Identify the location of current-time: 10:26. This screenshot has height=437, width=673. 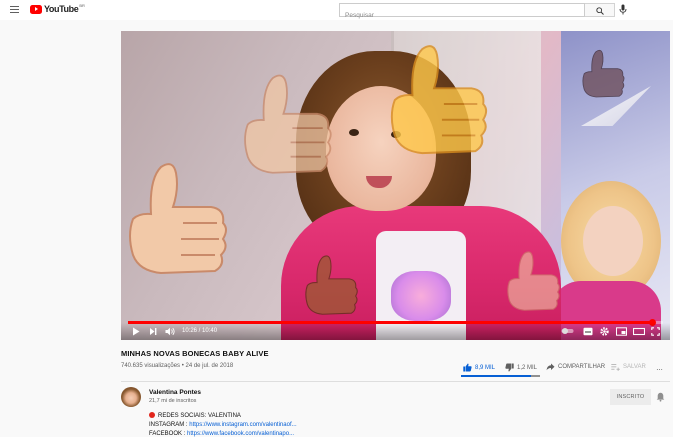
(190, 331).